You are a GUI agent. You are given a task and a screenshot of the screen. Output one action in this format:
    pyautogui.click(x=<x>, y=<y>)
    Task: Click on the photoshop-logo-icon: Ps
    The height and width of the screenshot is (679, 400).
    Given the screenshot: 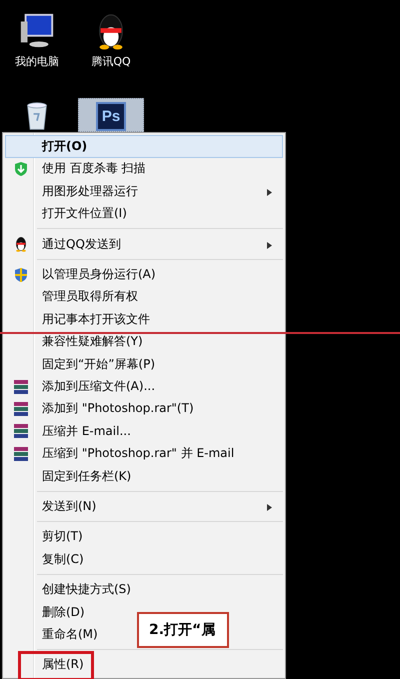 What is the action you would take?
    pyautogui.click(x=111, y=117)
    